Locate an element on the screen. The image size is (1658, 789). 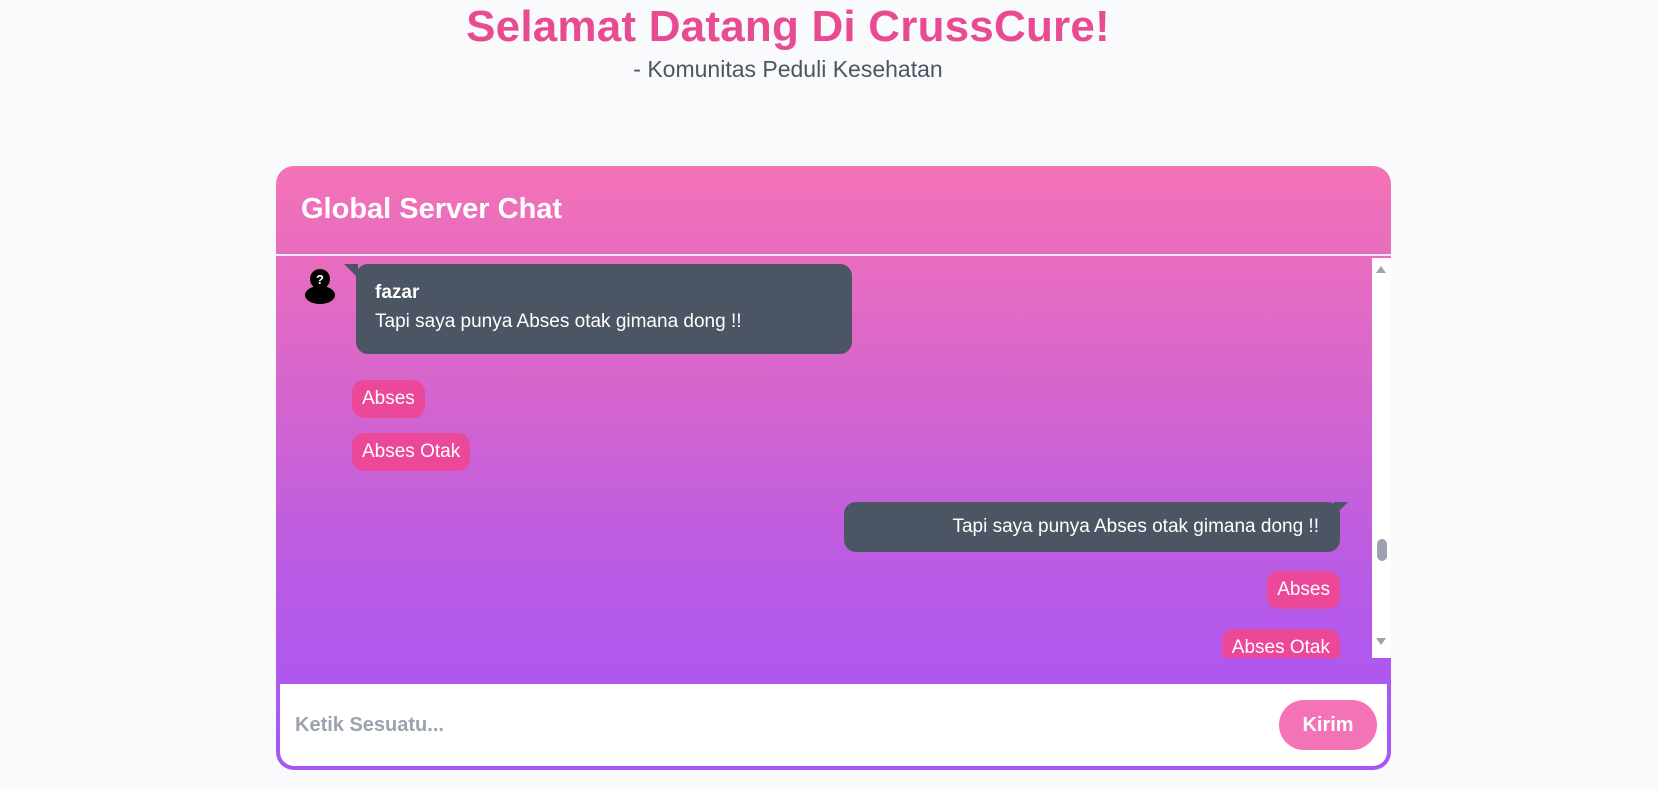
page-title: Selamat Datang Di CrussCure! is located at coordinates (788, 26).